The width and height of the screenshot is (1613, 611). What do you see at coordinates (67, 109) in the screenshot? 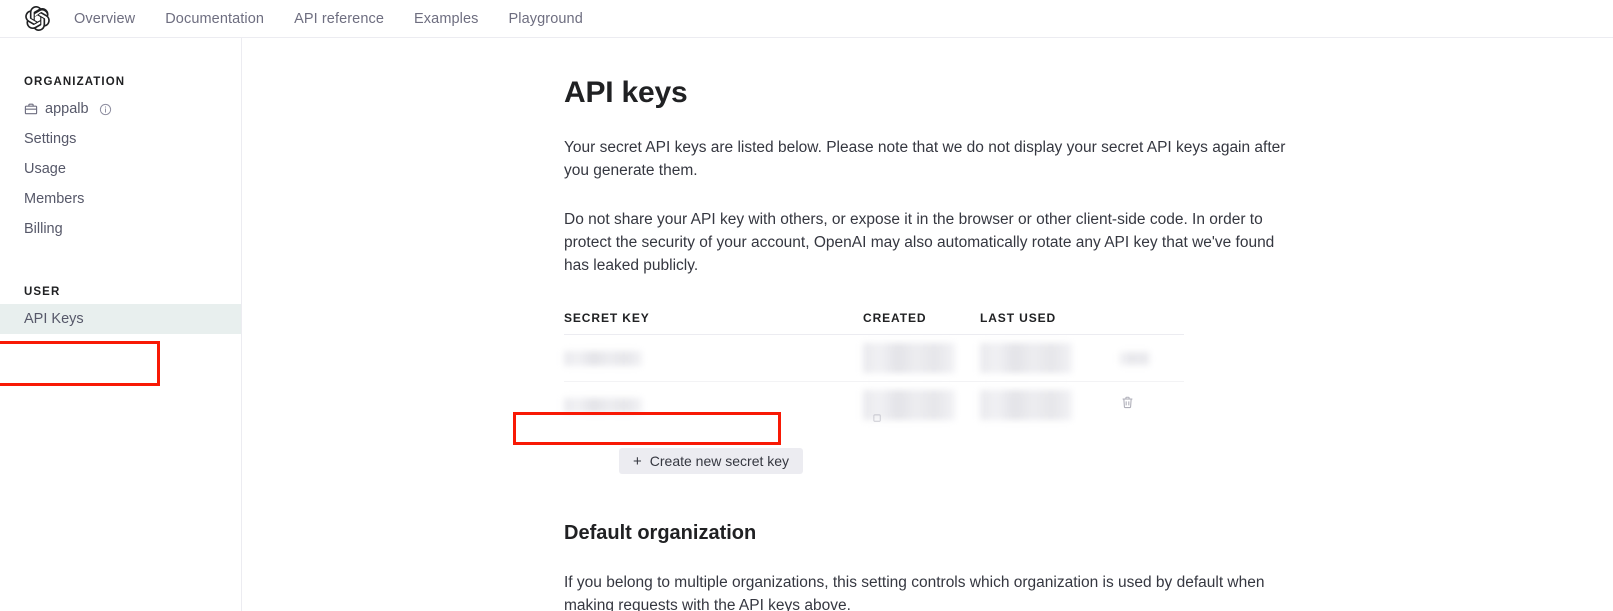
I see `sidebar-org-name-label: appalb` at bounding box center [67, 109].